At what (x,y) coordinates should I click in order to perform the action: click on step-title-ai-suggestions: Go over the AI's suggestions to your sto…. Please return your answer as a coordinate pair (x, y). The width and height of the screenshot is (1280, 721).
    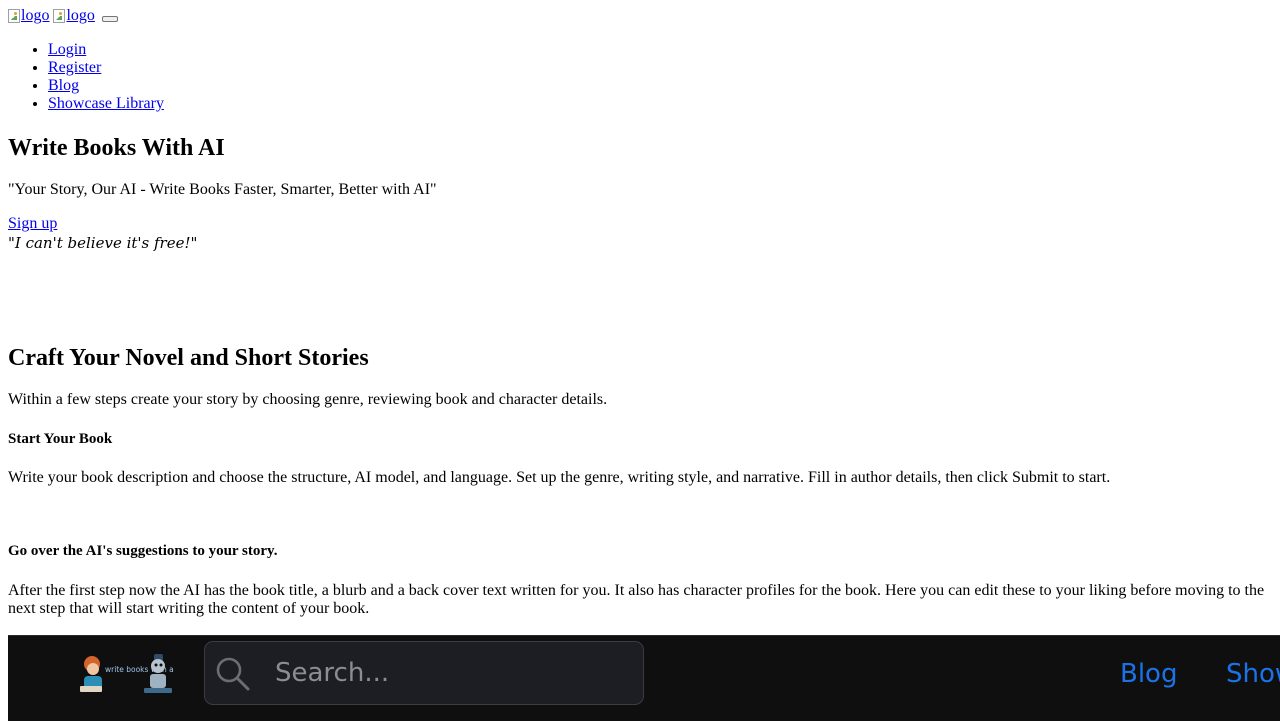
    Looking at the image, I should click on (143, 551).